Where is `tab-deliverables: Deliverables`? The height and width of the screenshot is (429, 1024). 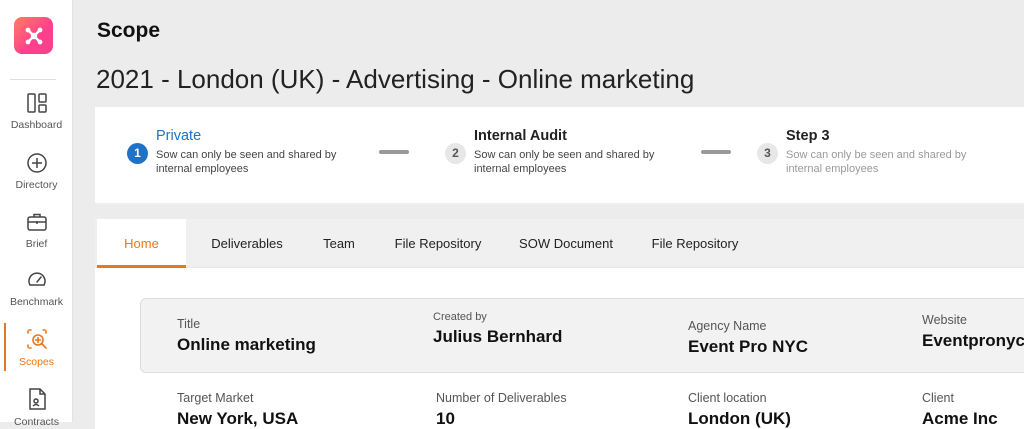
tab-deliverables: Deliverables is located at coordinates (247, 243).